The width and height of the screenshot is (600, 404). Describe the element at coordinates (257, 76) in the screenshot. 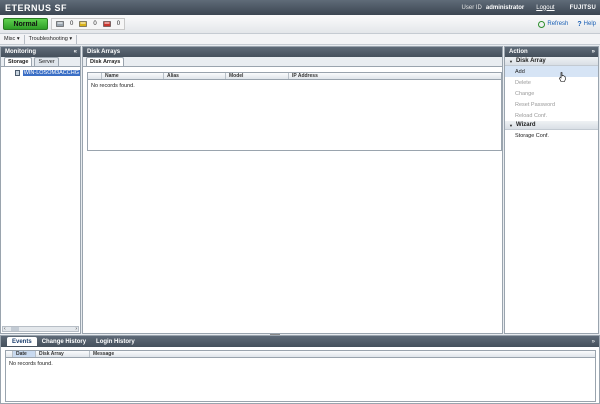

I see `column-model: Model` at that location.